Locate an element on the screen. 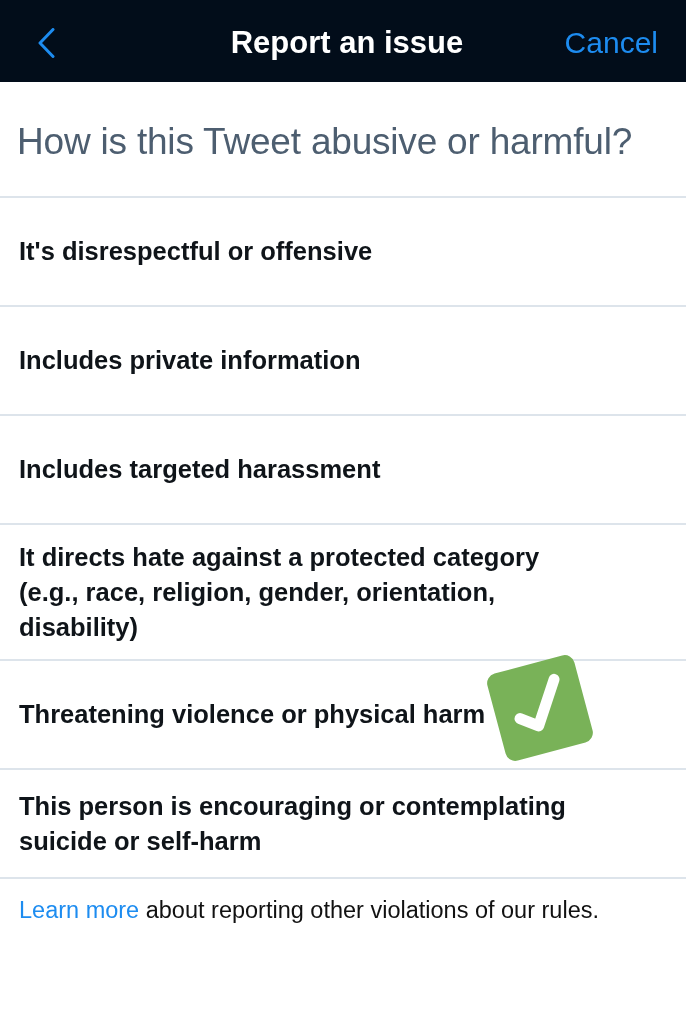 This screenshot has width=686, height=1024. back-button is located at coordinates (46, 43).